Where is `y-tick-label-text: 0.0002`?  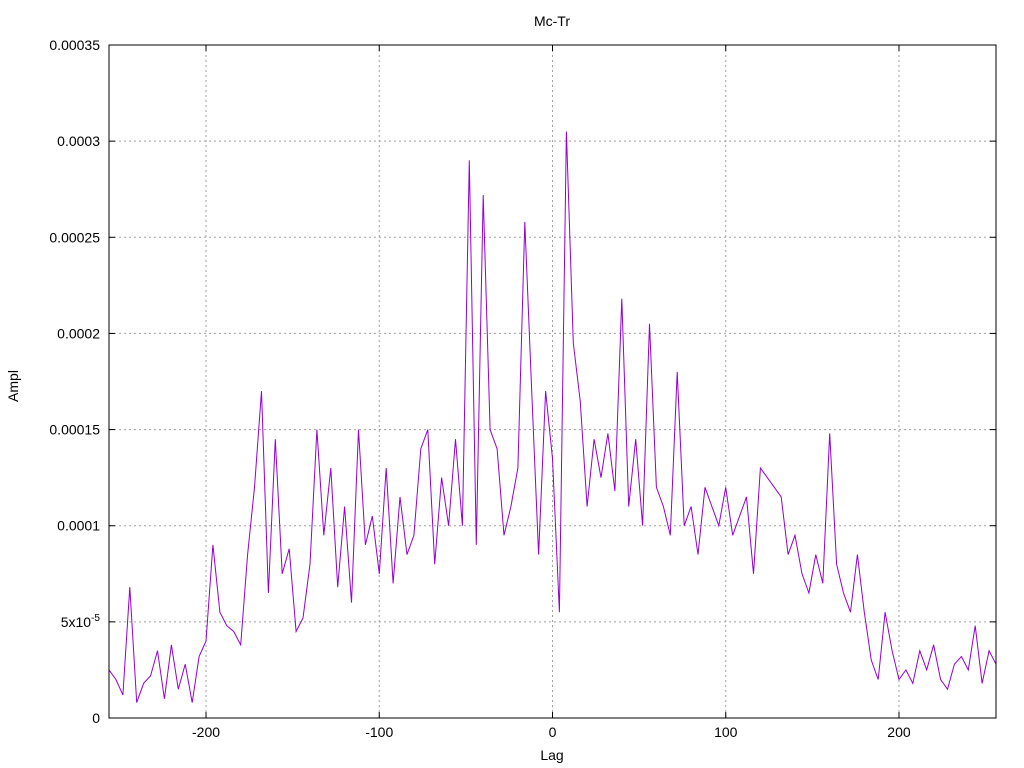 y-tick-label-text: 0.0002 is located at coordinates (78, 333).